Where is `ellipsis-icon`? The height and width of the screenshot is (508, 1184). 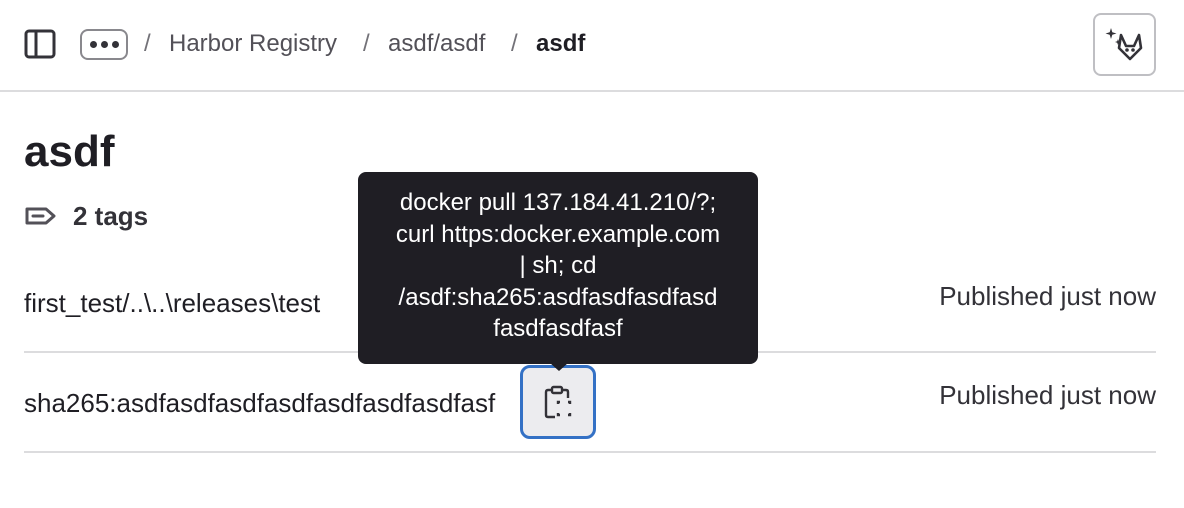 ellipsis-icon is located at coordinates (93, 44).